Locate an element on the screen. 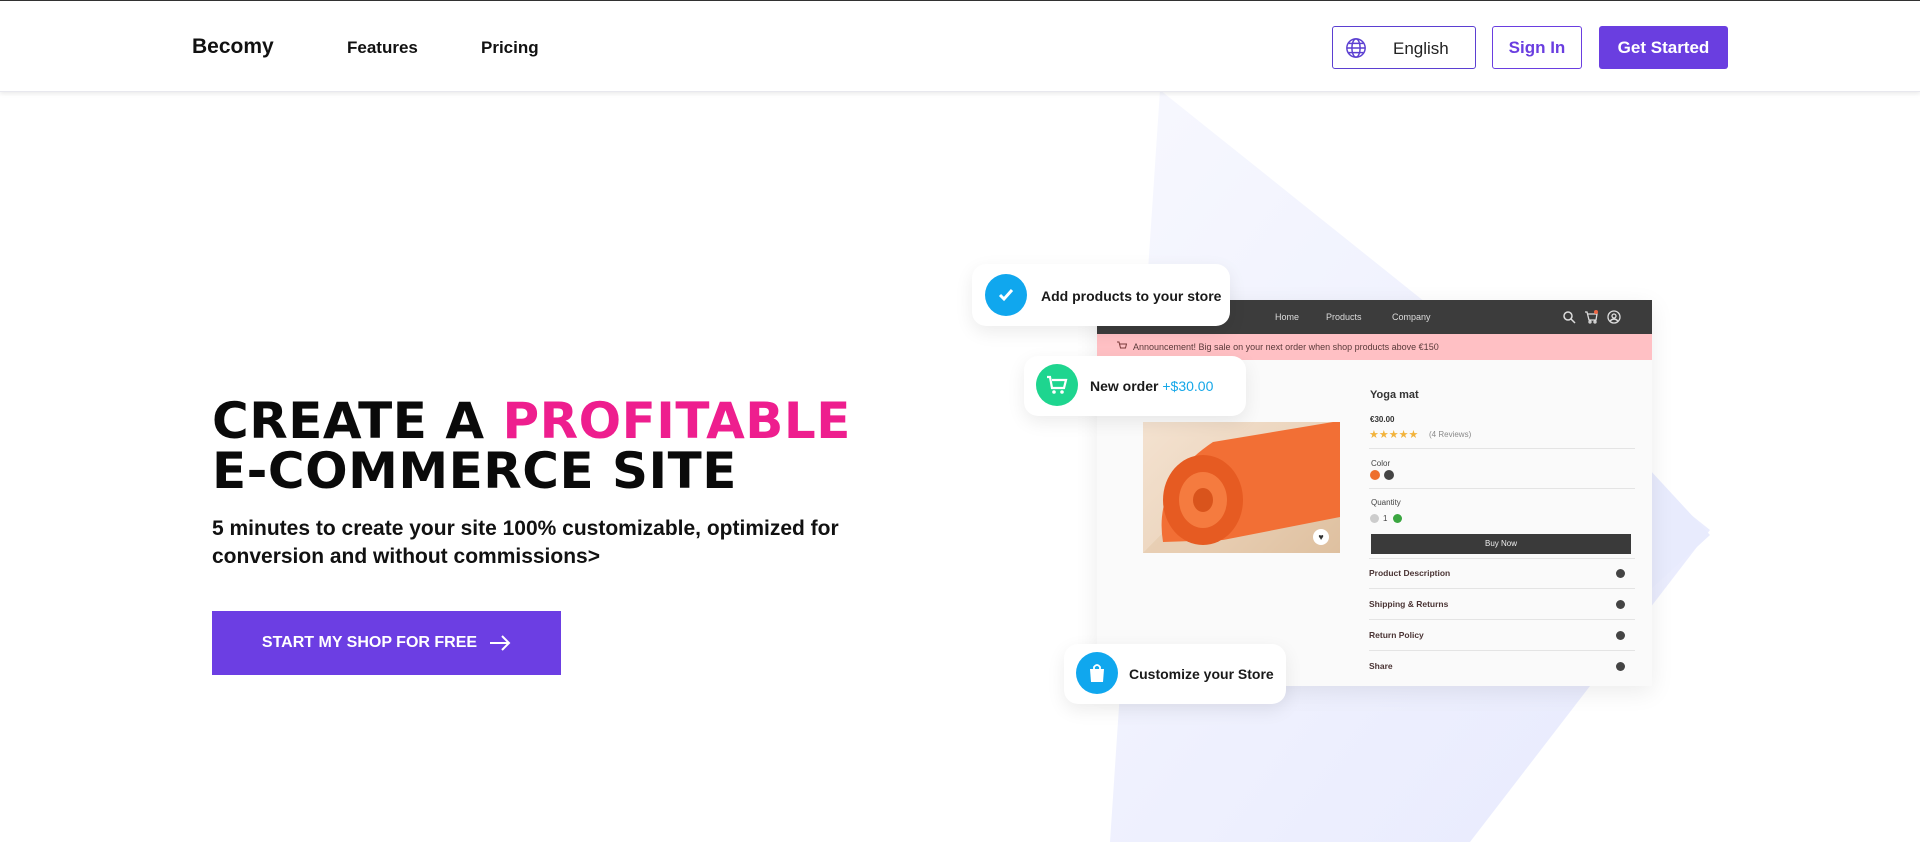 The image size is (1920, 842). mockup-accordion-return: Return Policy is located at coordinates (1396, 635).